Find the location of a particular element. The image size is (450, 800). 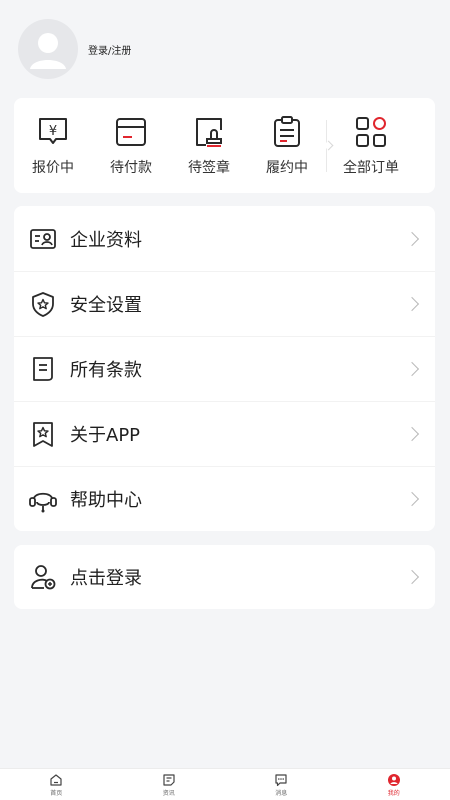

order-quoting: ¥ 报价中 is located at coordinates (53, 146).